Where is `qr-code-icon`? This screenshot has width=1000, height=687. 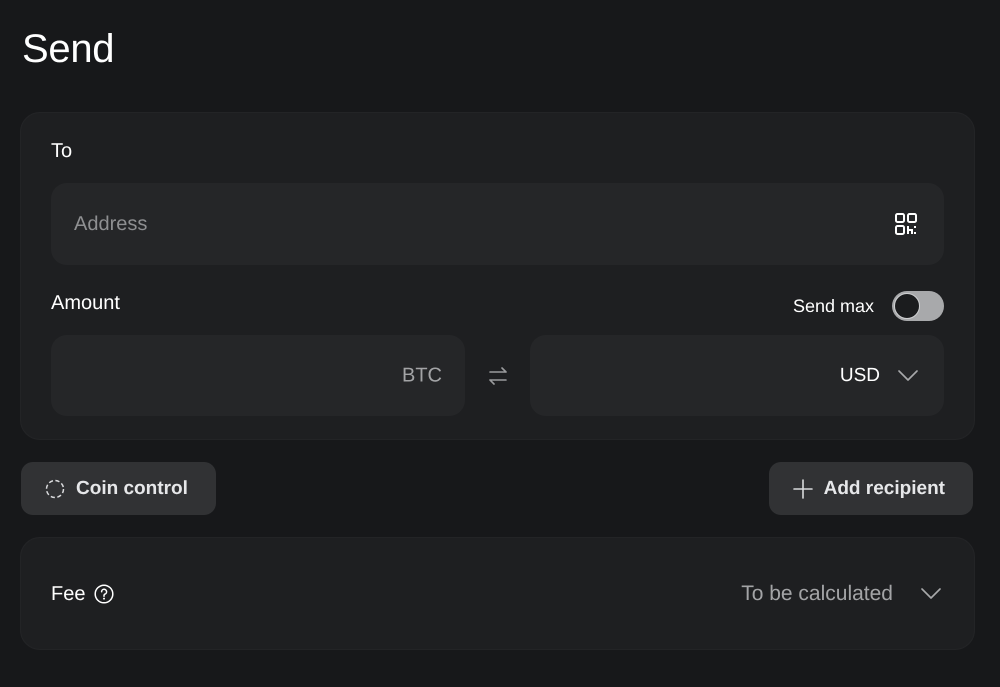 qr-code-icon is located at coordinates (906, 224).